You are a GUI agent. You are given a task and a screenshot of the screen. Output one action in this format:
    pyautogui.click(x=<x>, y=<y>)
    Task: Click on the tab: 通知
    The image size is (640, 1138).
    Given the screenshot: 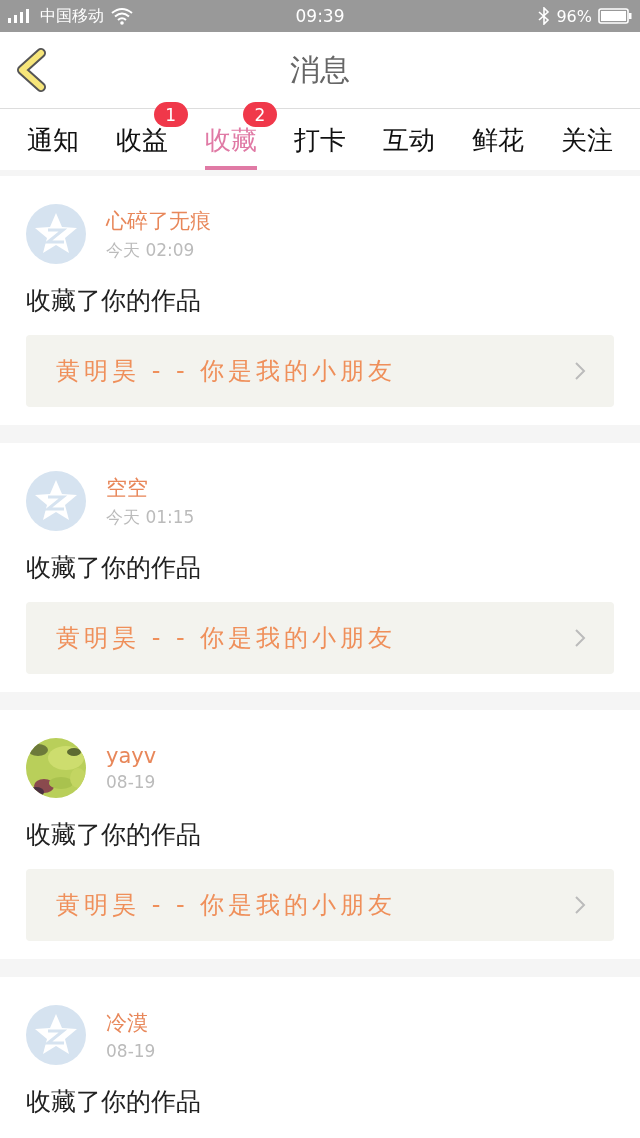 What is the action you would take?
    pyautogui.click(x=52, y=139)
    